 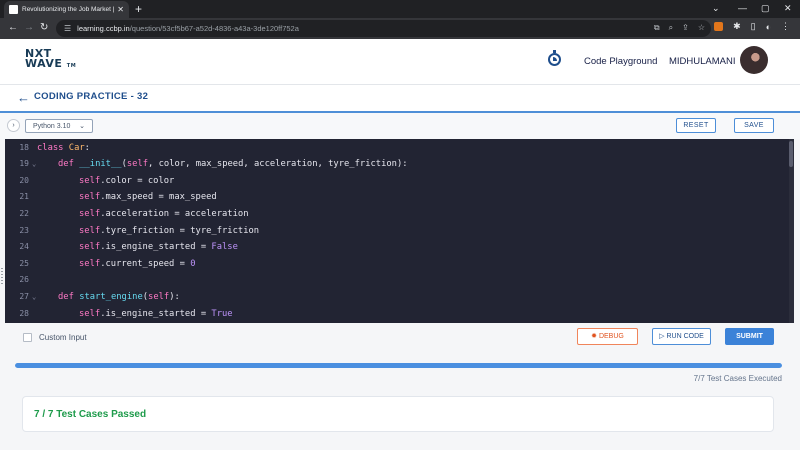 What do you see at coordinates (607, 336) in the screenshot?
I see `debug-button: ✹ DEBUG` at bounding box center [607, 336].